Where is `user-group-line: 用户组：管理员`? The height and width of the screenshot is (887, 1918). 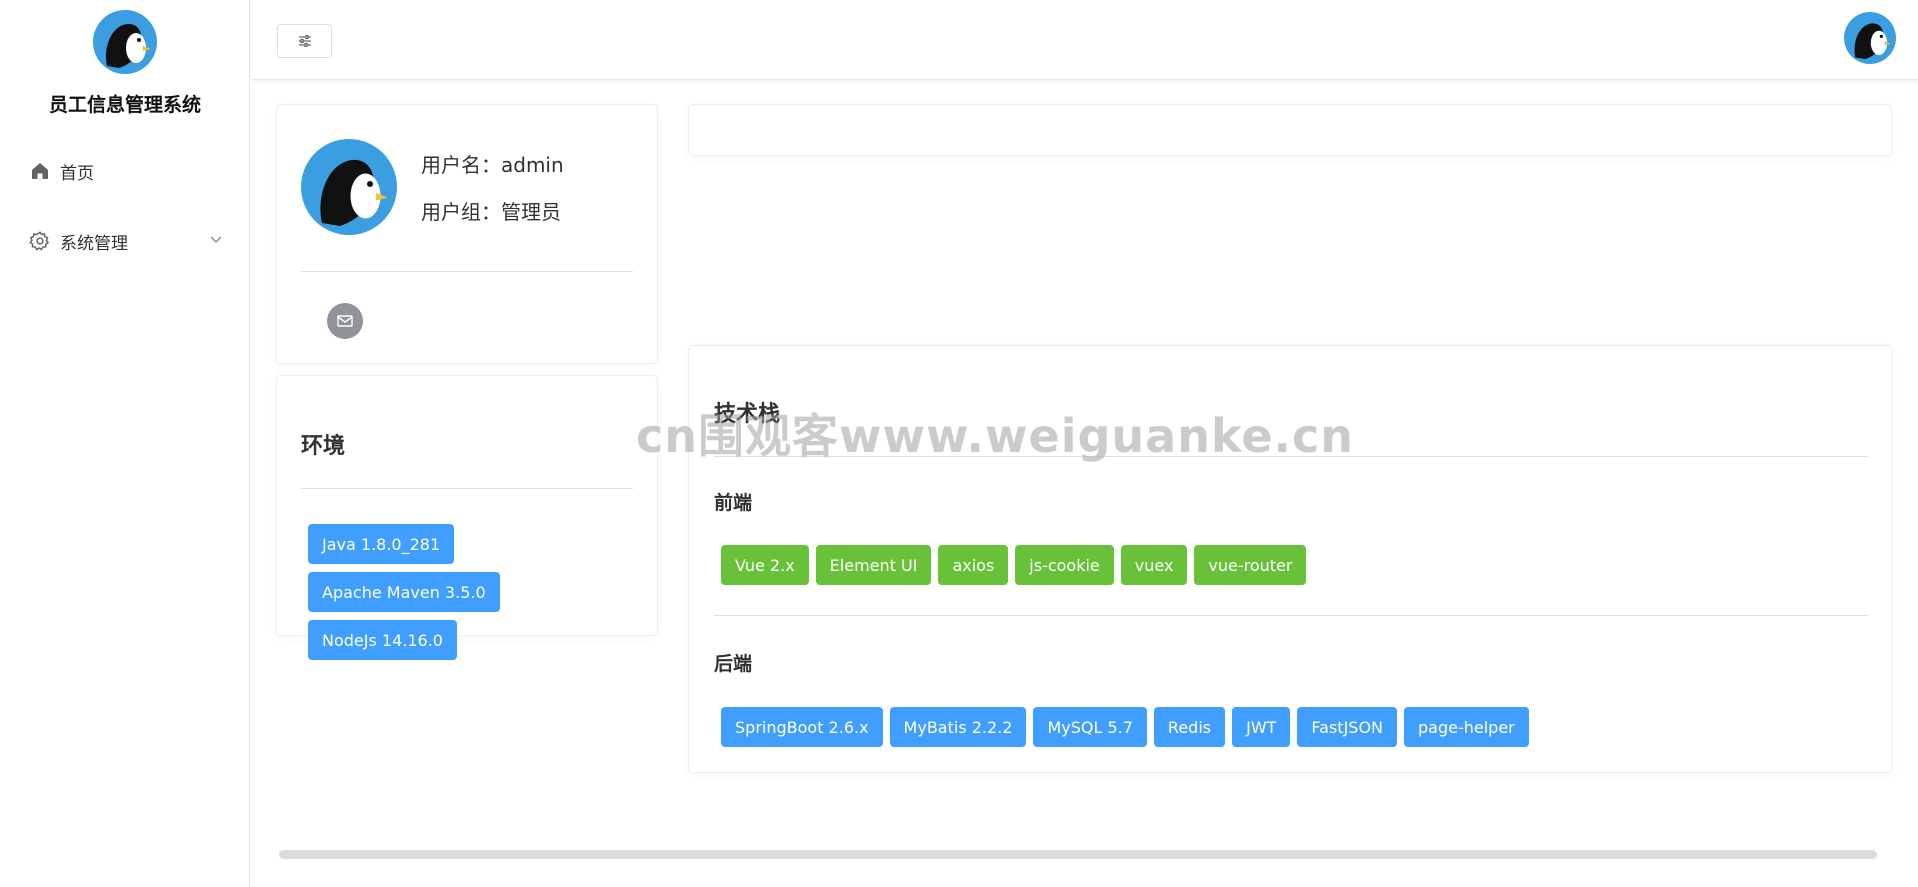 user-group-line: 用户组：管理员 is located at coordinates (491, 210).